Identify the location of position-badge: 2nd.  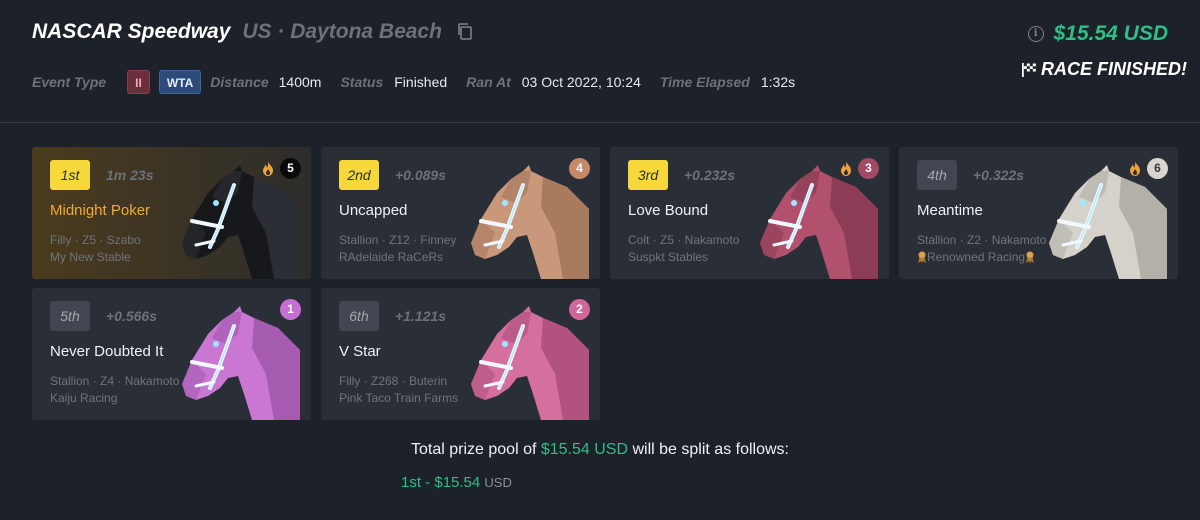
(359, 175).